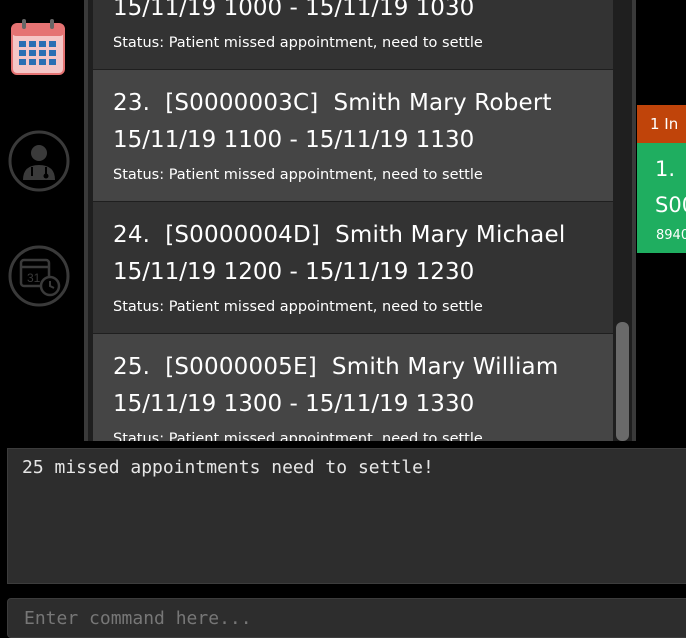  Describe the element at coordinates (294, 10) in the screenshot. I see `appointment-time: 15/11/19 1000 - 15/11/19 1030` at that location.